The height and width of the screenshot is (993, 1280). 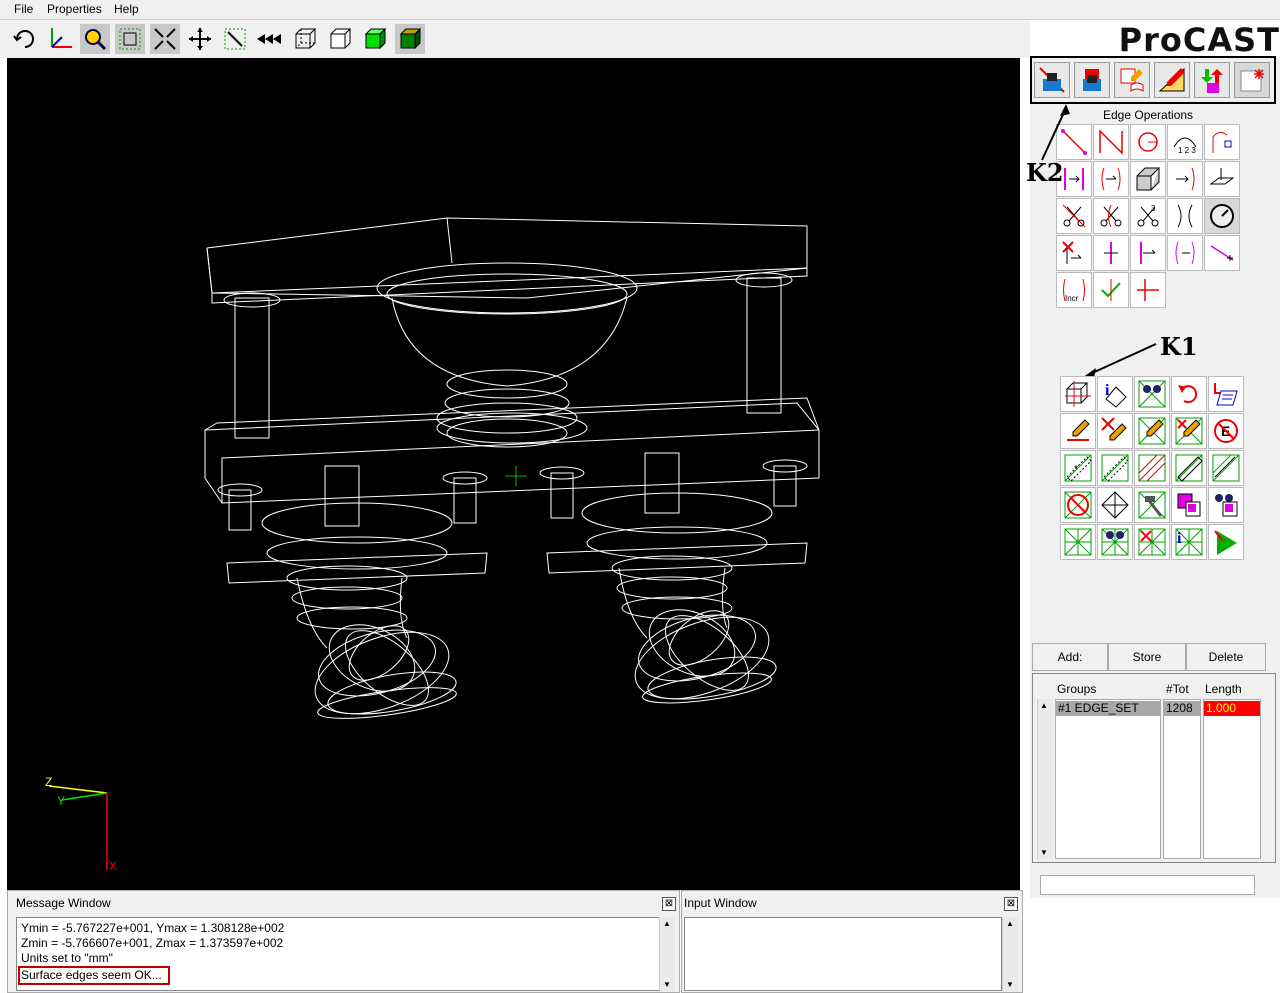 What do you see at coordinates (270, 39) in the screenshot?
I see `rewind-icon` at bounding box center [270, 39].